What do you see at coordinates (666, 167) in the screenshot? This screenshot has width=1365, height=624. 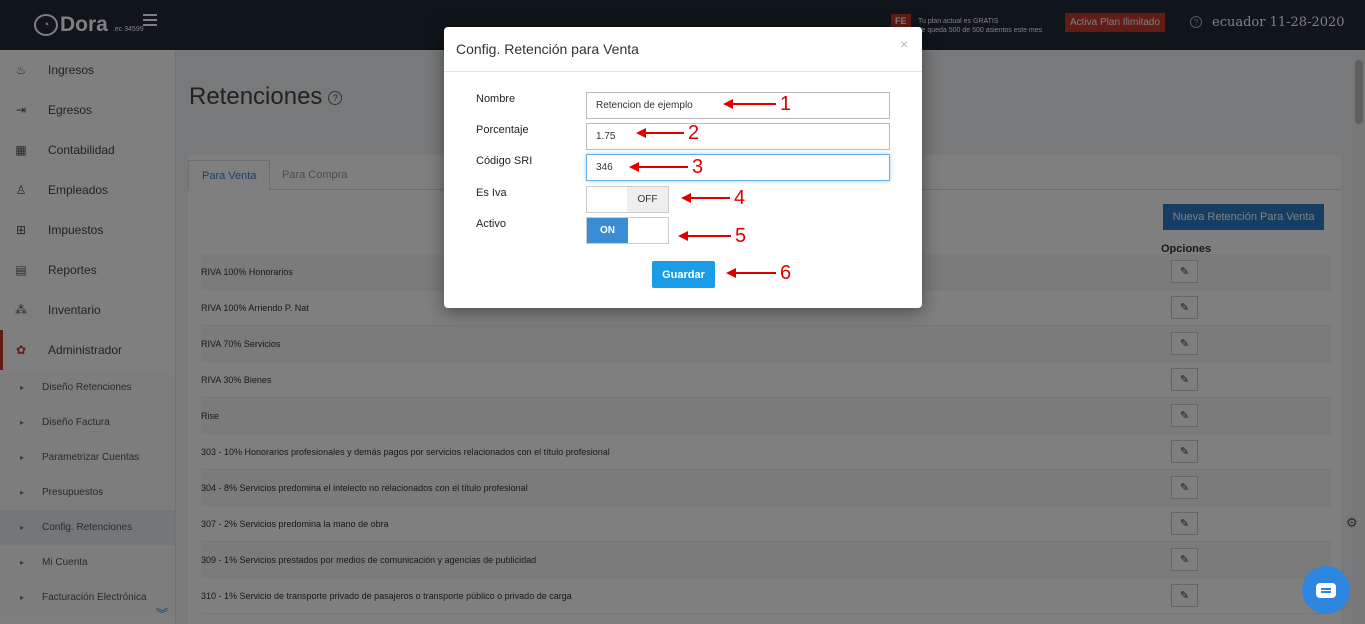 I see `annotation-arrow-3: 3` at bounding box center [666, 167].